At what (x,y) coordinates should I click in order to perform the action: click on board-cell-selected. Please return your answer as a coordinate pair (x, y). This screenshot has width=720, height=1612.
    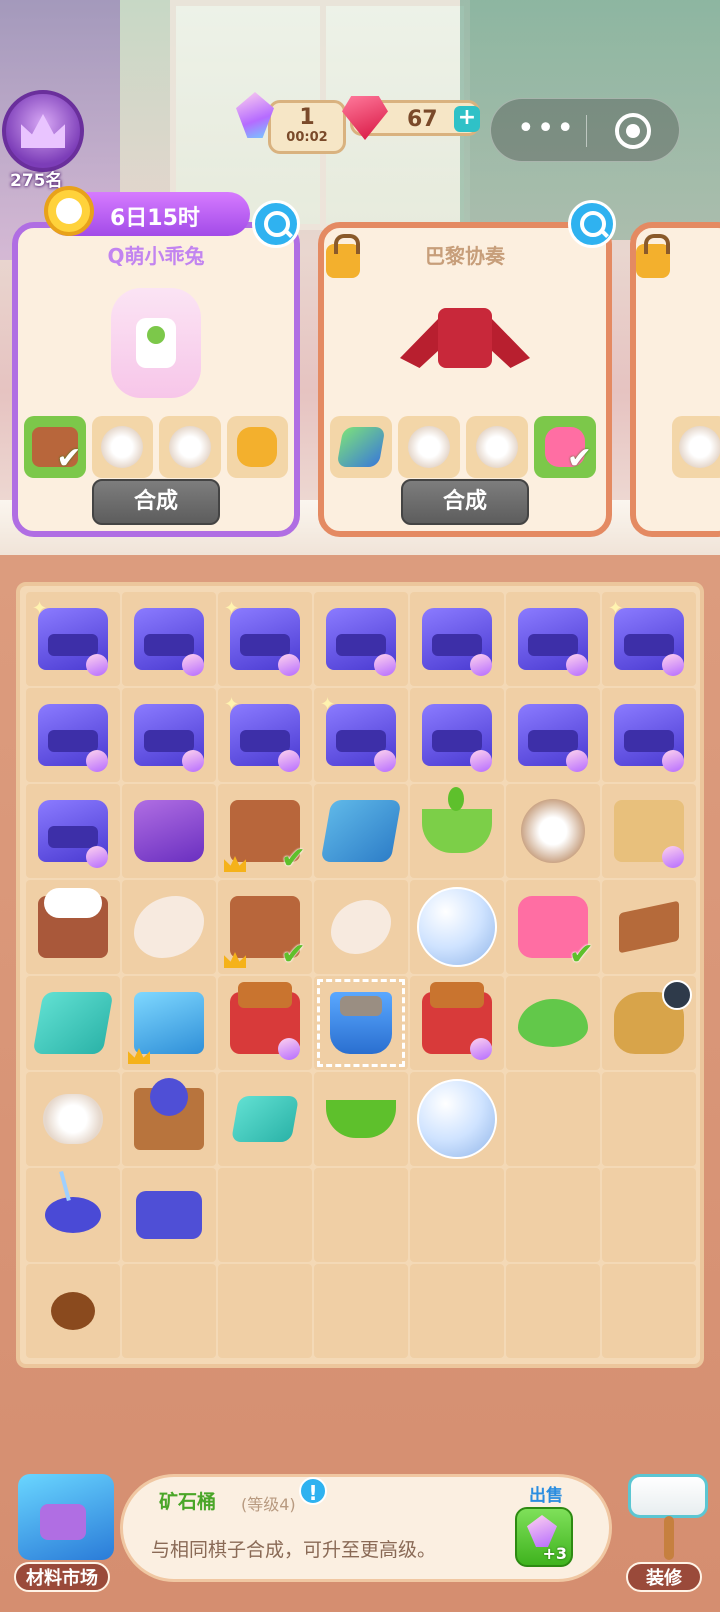
    Looking at the image, I should click on (361, 1023).